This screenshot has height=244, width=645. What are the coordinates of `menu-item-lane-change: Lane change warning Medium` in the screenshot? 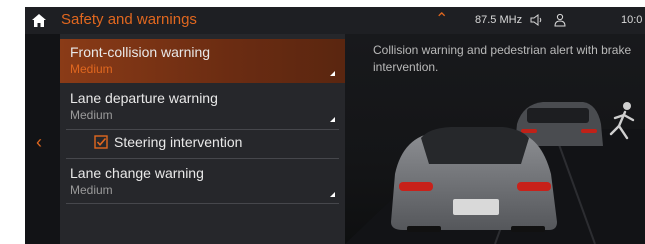 It's located at (202, 182).